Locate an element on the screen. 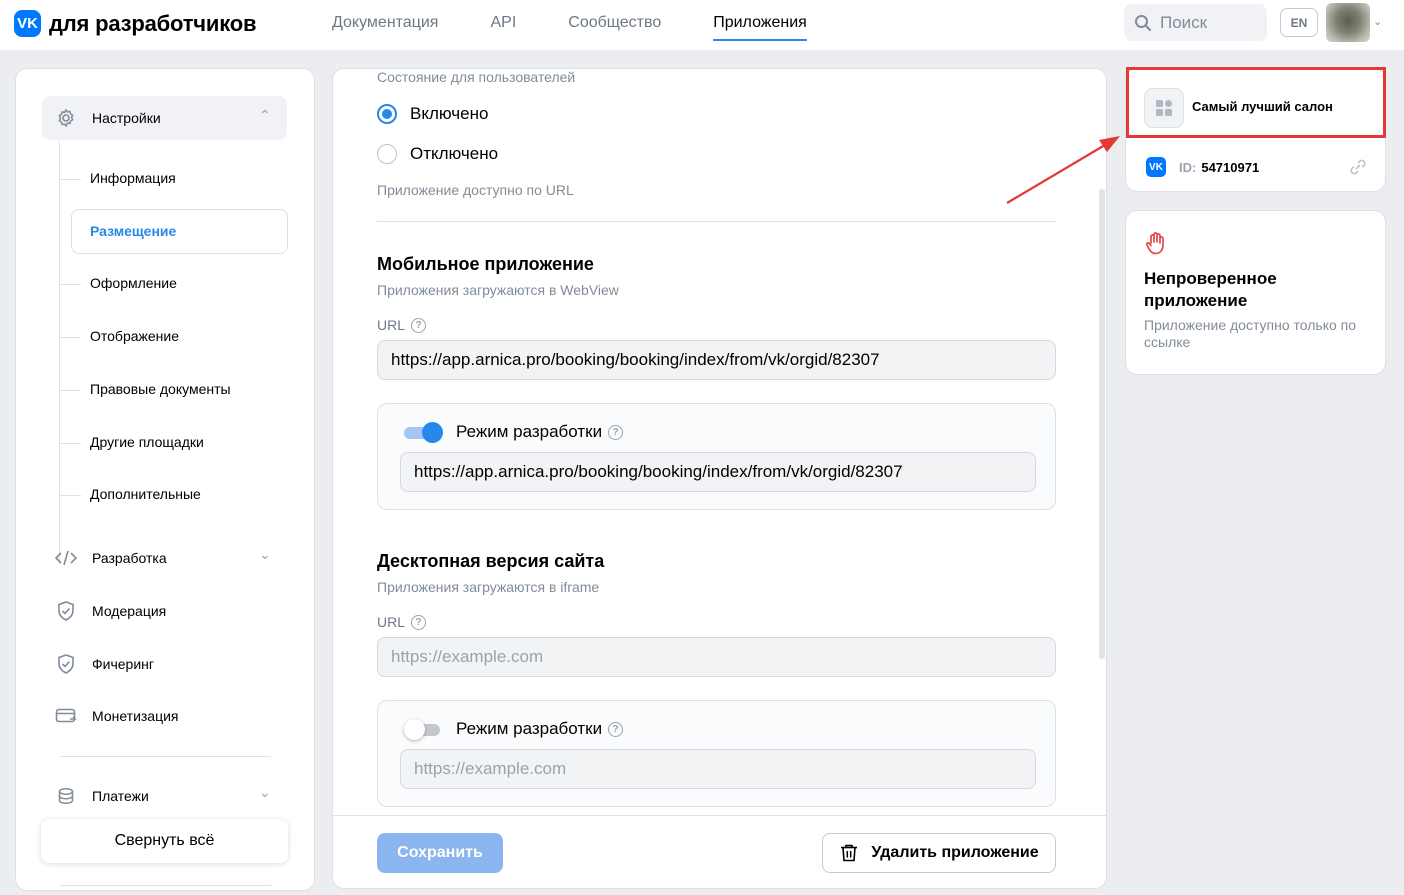 This screenshot has width=1404, height=895. desktop-dev-mode-row: Режим разработки ? is located at coordinates (514, 729).